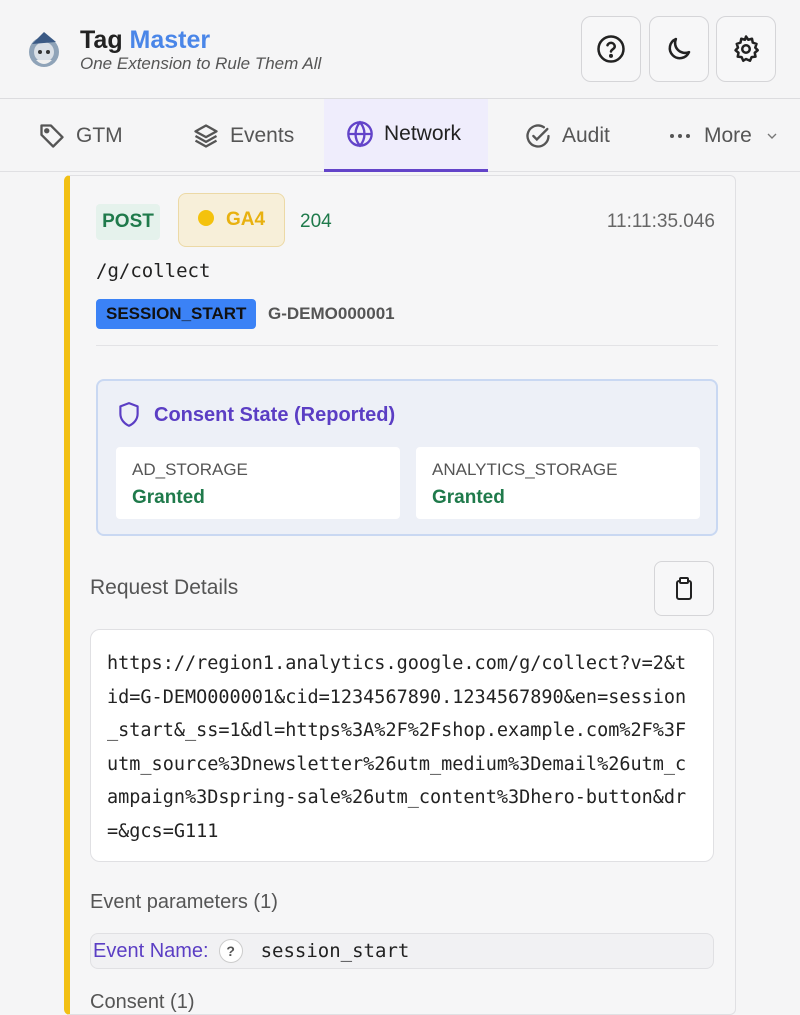  What do you see at coordinates (44, 49) in the screenshot?
I see `wizard-logo-icon` at bounding box center [44, 49].